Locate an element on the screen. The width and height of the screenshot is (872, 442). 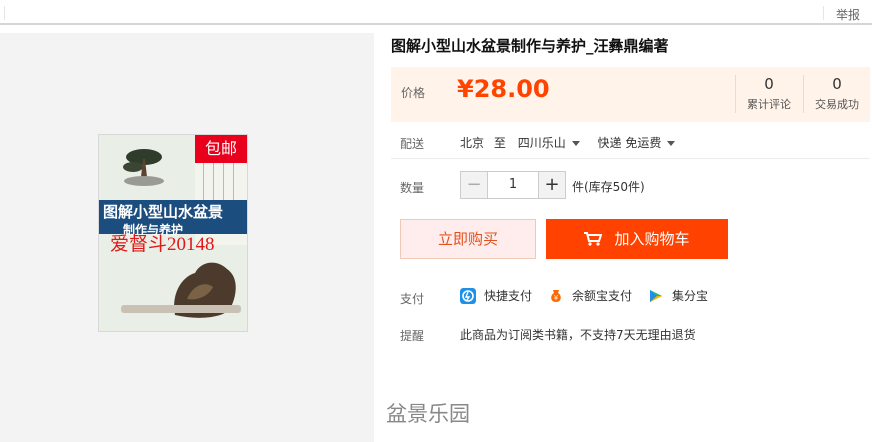
display-stand-image is located at coordinates (181, 309).